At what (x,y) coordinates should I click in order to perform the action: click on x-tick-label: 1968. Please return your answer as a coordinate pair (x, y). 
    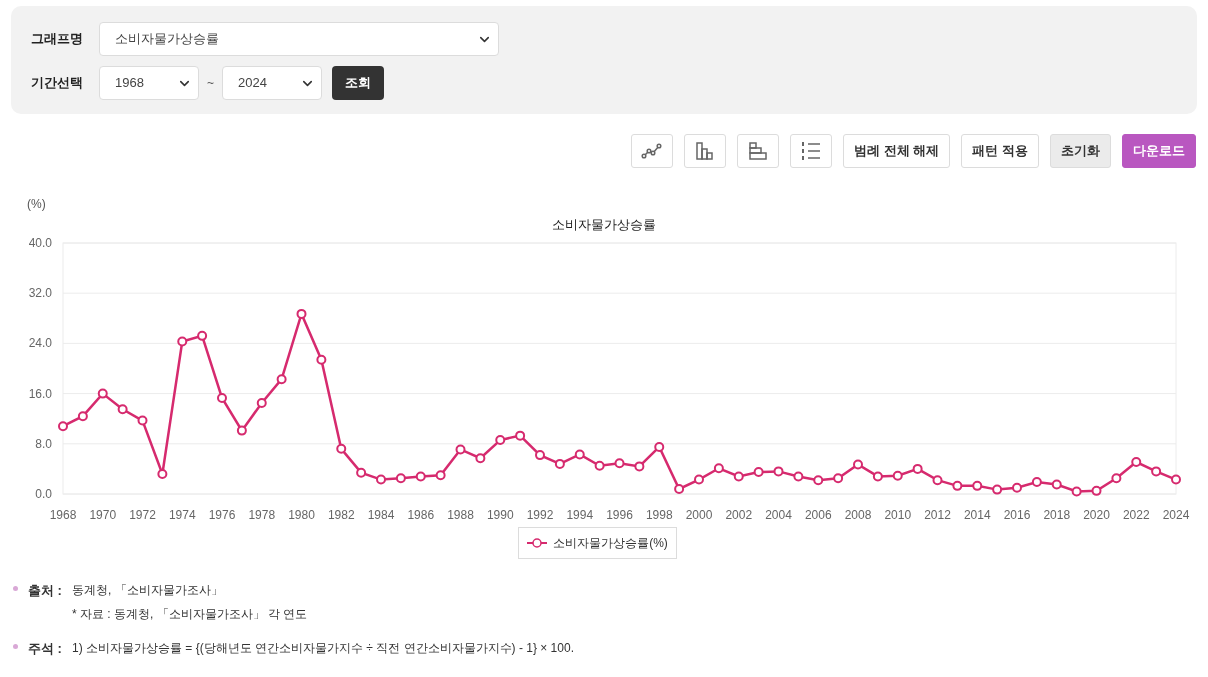
    Looking at the image, I should click on (63, 515).